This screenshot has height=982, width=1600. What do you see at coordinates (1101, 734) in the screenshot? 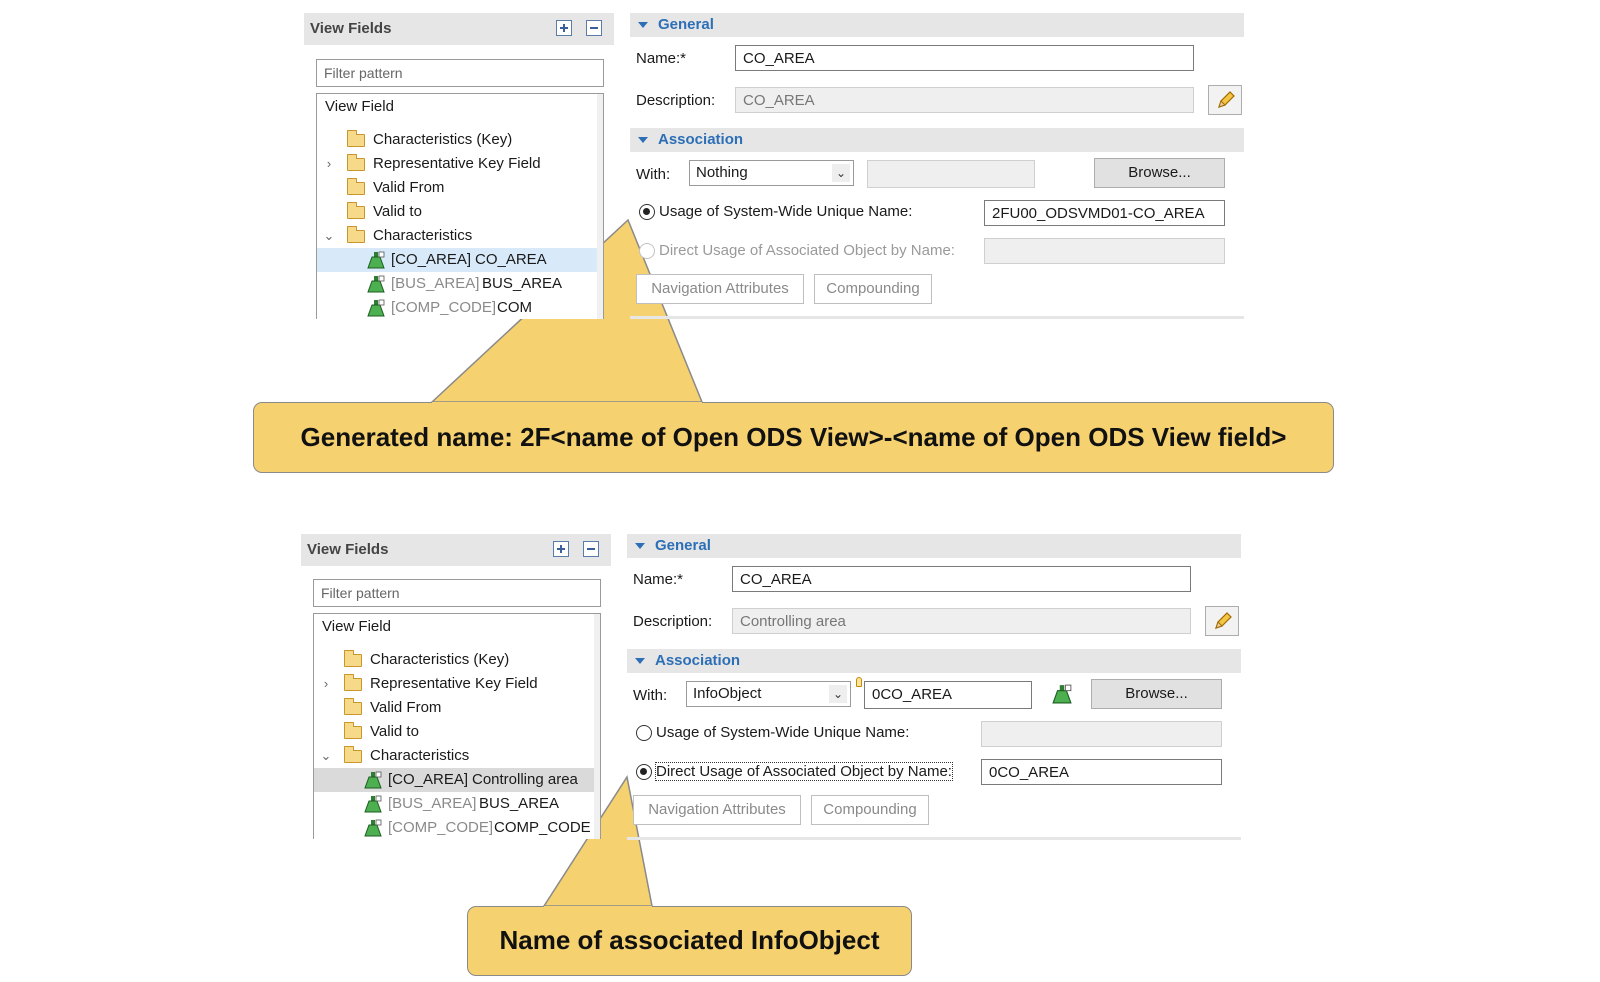
I see `system-wide-name-input` at bounding box center [1101, 734].